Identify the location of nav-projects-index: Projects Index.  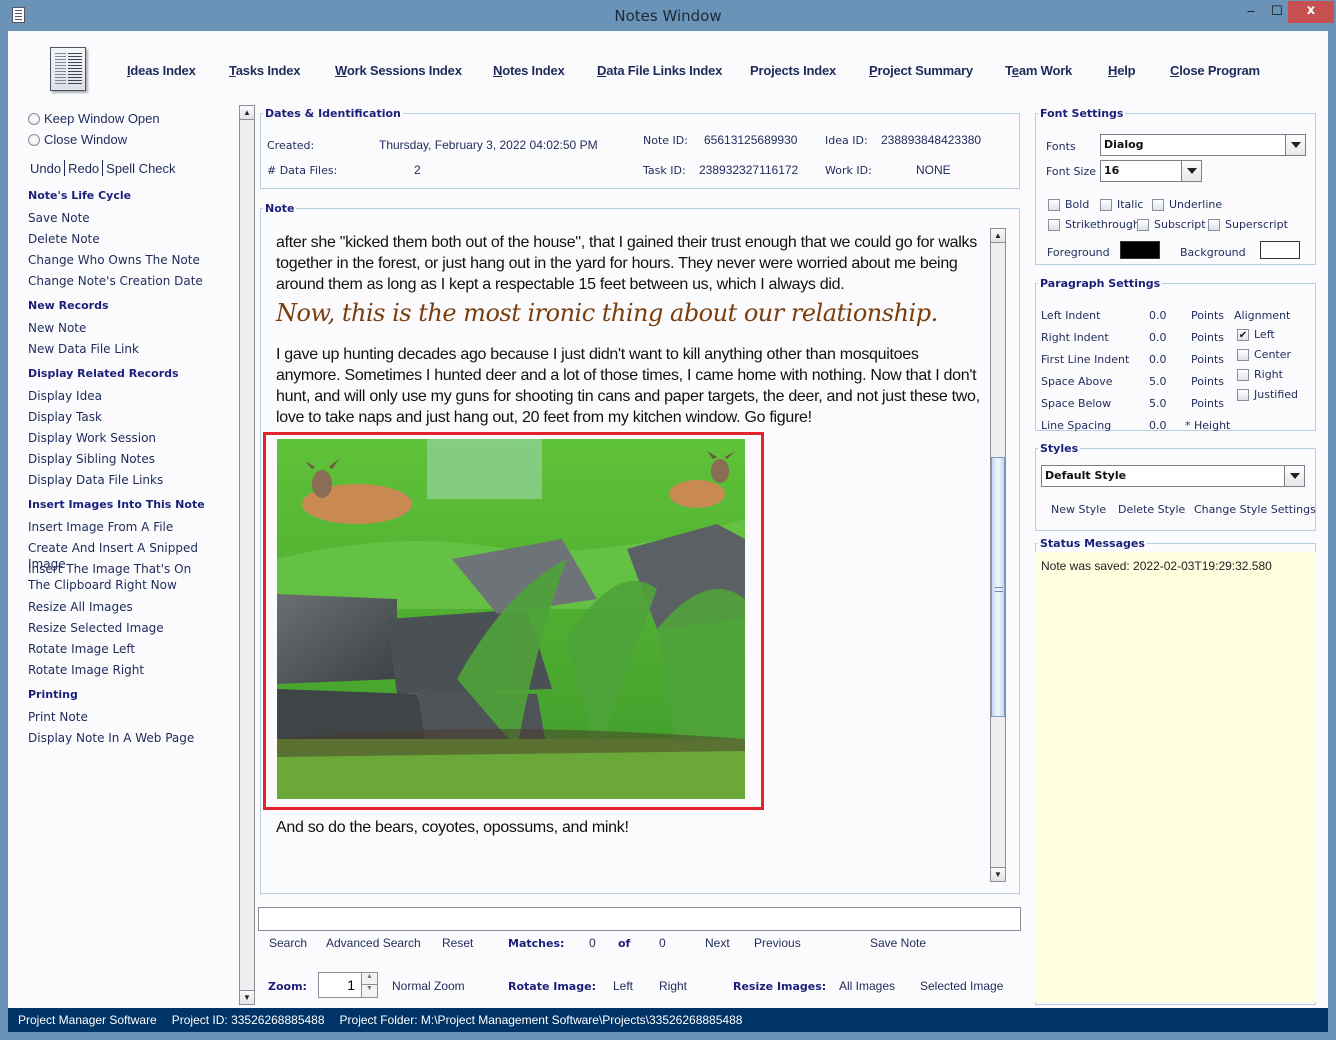
(793, 70).